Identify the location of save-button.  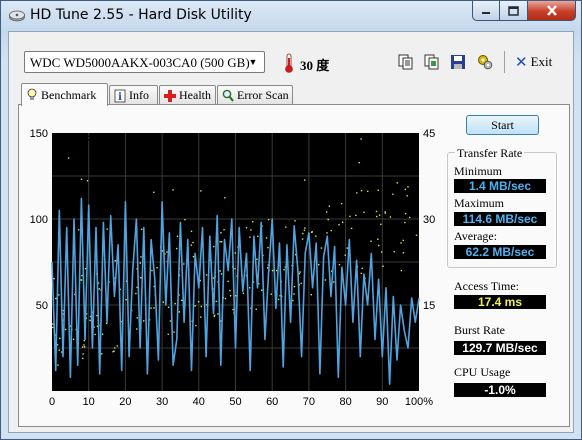
(458, 62).